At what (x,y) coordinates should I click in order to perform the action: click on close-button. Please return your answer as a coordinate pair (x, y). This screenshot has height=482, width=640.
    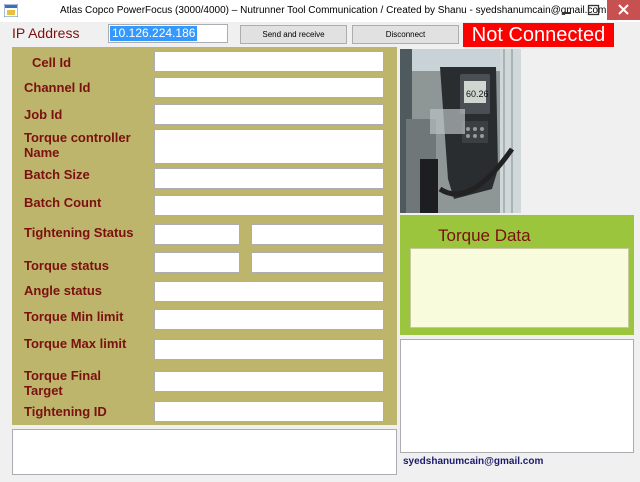
    Looking at the image, I should click on (623, 10).